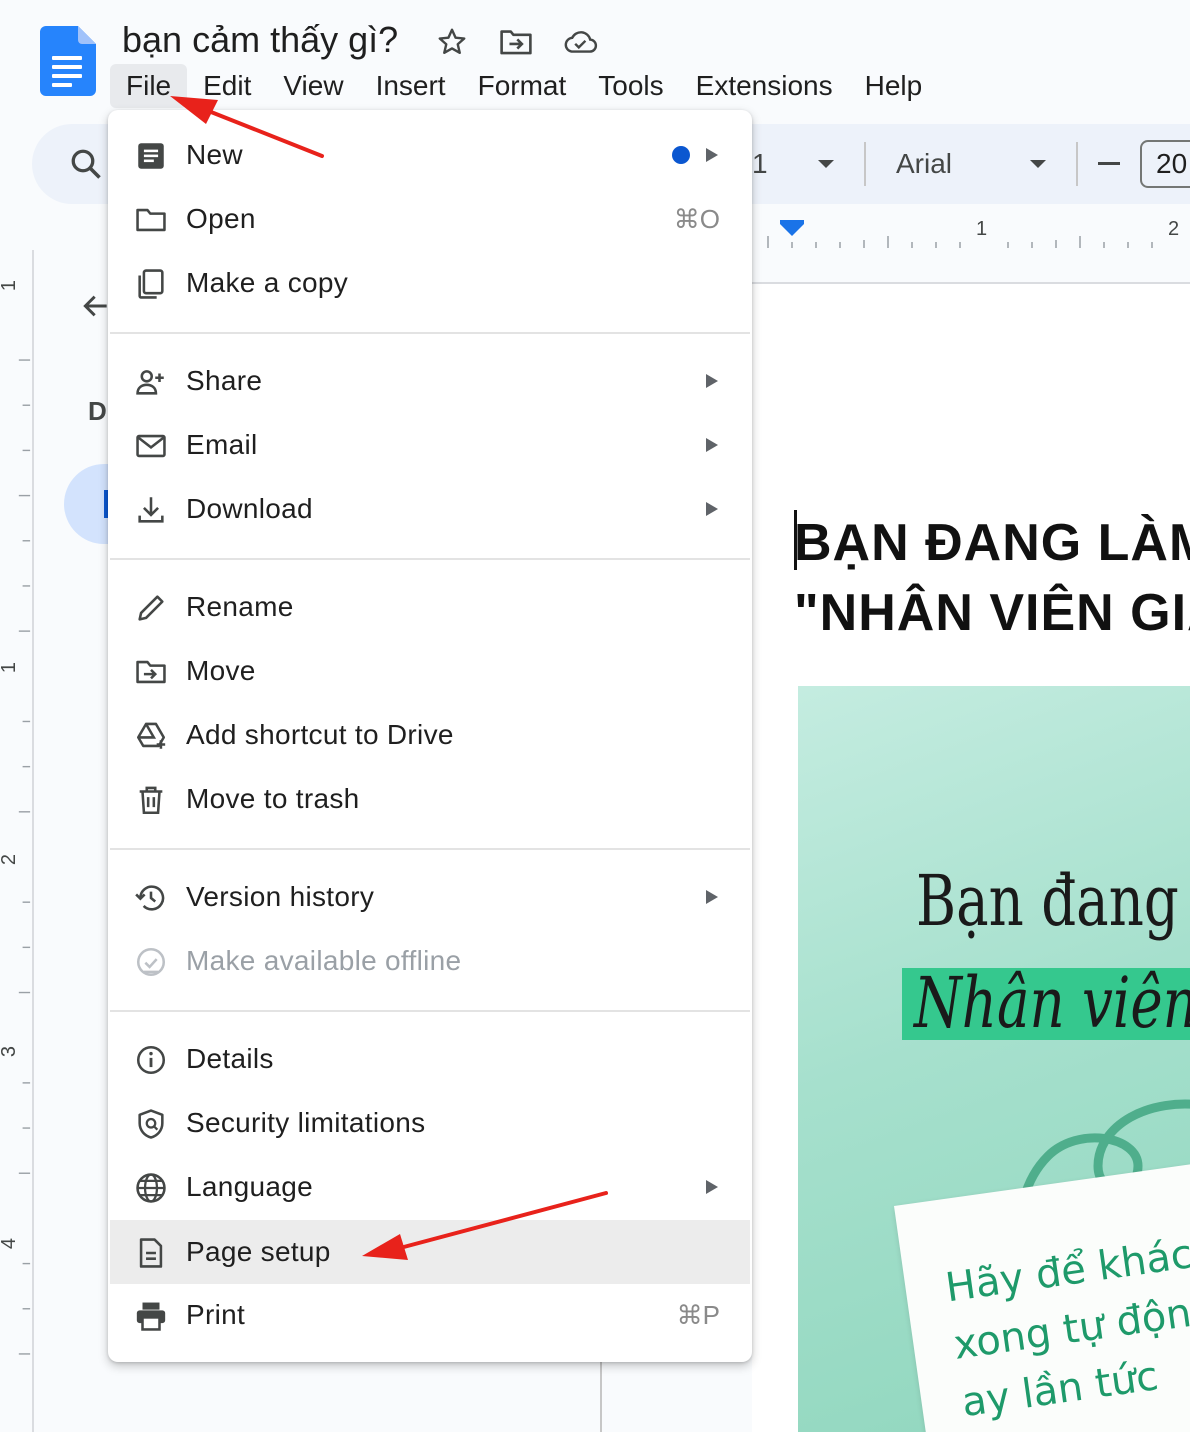 Image resolution: width=1190 pixels, height=1432 pixels. Describe the element at coordinates (430, 509) in the screenshot. I see `menu-item-download: Download` at that location.